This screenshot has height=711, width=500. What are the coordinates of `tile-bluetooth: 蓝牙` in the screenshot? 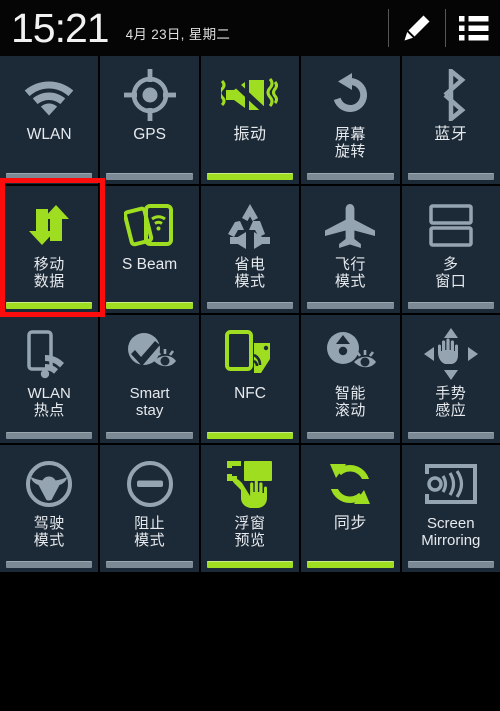 It's located at (450, 120).